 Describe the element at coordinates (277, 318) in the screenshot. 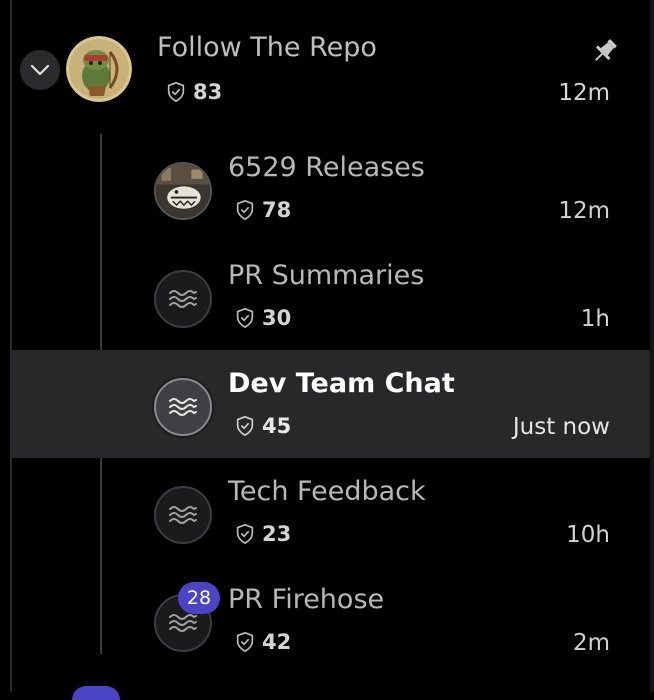

I see `channel-member-count: 30` at that location.